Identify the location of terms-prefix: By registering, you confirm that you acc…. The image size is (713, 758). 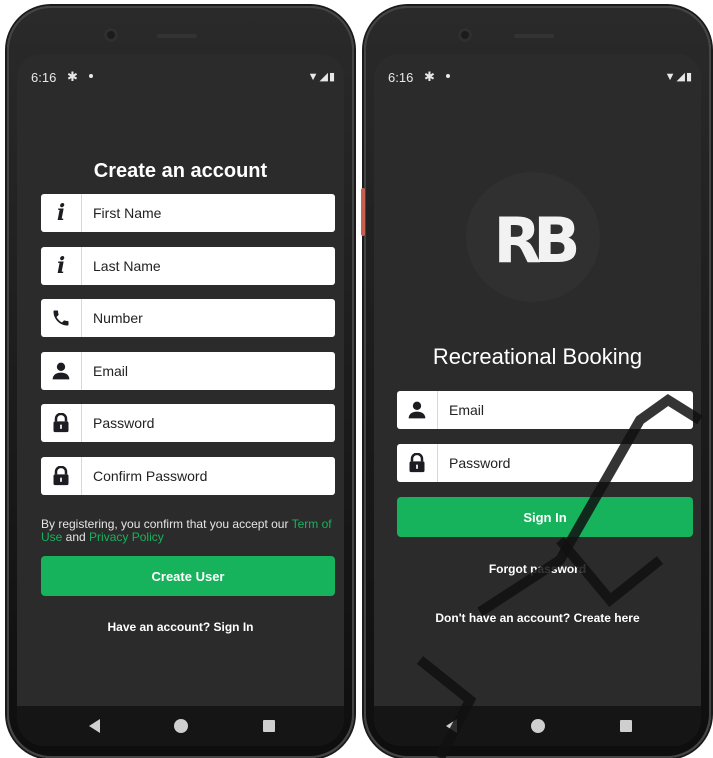
(166, 524).